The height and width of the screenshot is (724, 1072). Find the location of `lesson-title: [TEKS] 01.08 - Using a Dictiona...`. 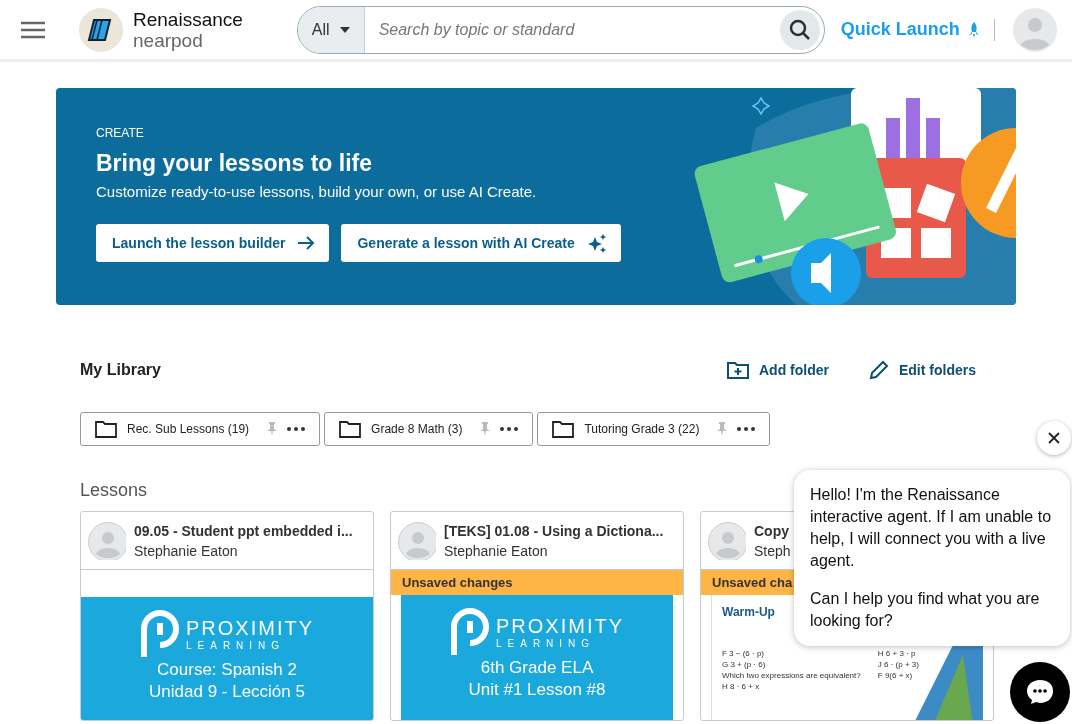

lesson-title: [TEKS] 01.08 - Using a Dictiona... is located at coordinates (554, 530).